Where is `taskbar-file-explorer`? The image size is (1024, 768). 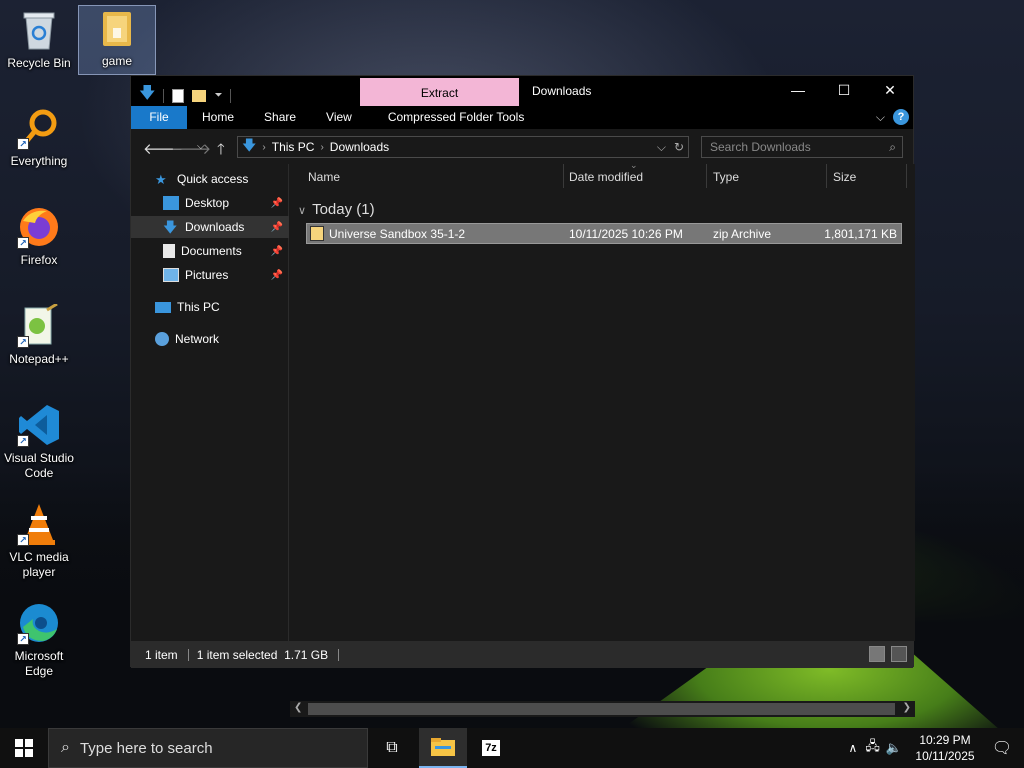 taskbar-file-explorer is located at coordinates (443, 748).